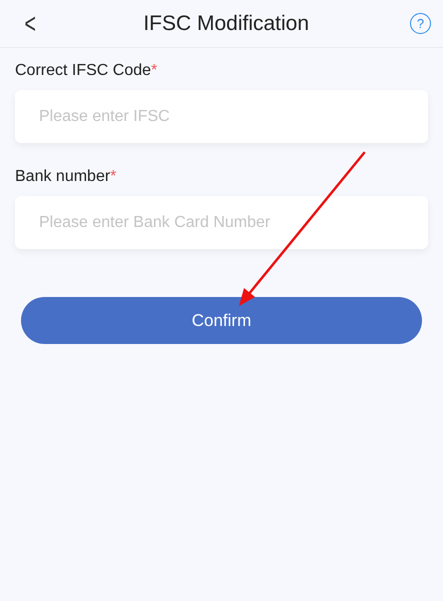  I want to click on confirm-button: Confirm, so click(221, 320).